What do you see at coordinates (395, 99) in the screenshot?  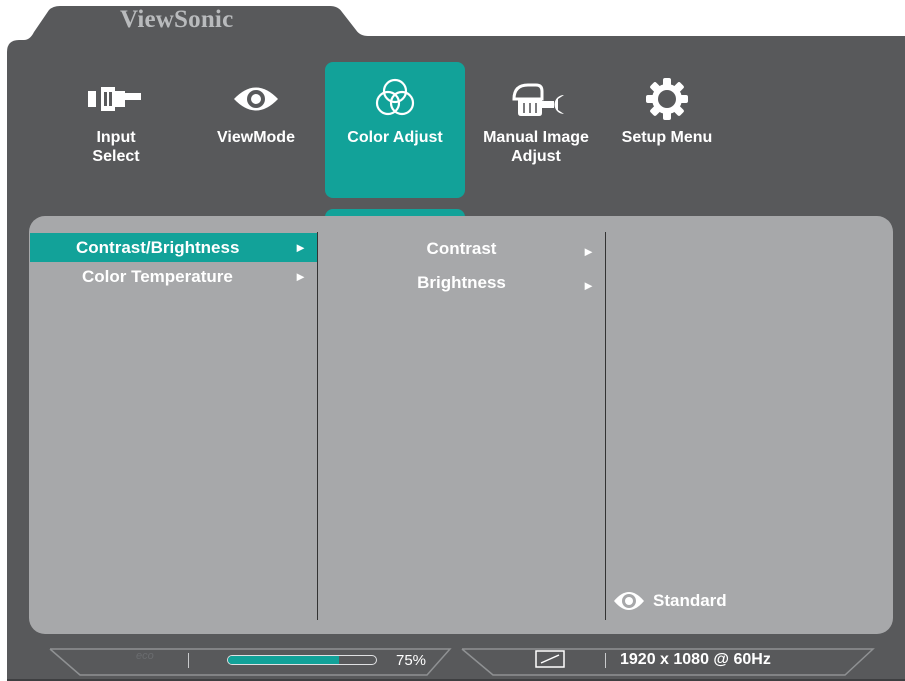 I see `color-circles-icon` at bounding box center [395, 99].